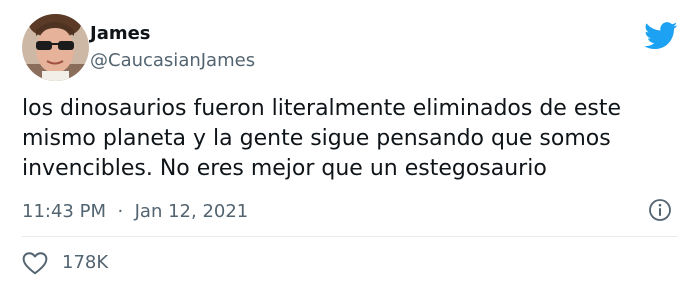 This screenshot has width=700, height=288. Describe the element at coordinates (172, 34) in the screenshot. I see `author-display-name: James` at that location.